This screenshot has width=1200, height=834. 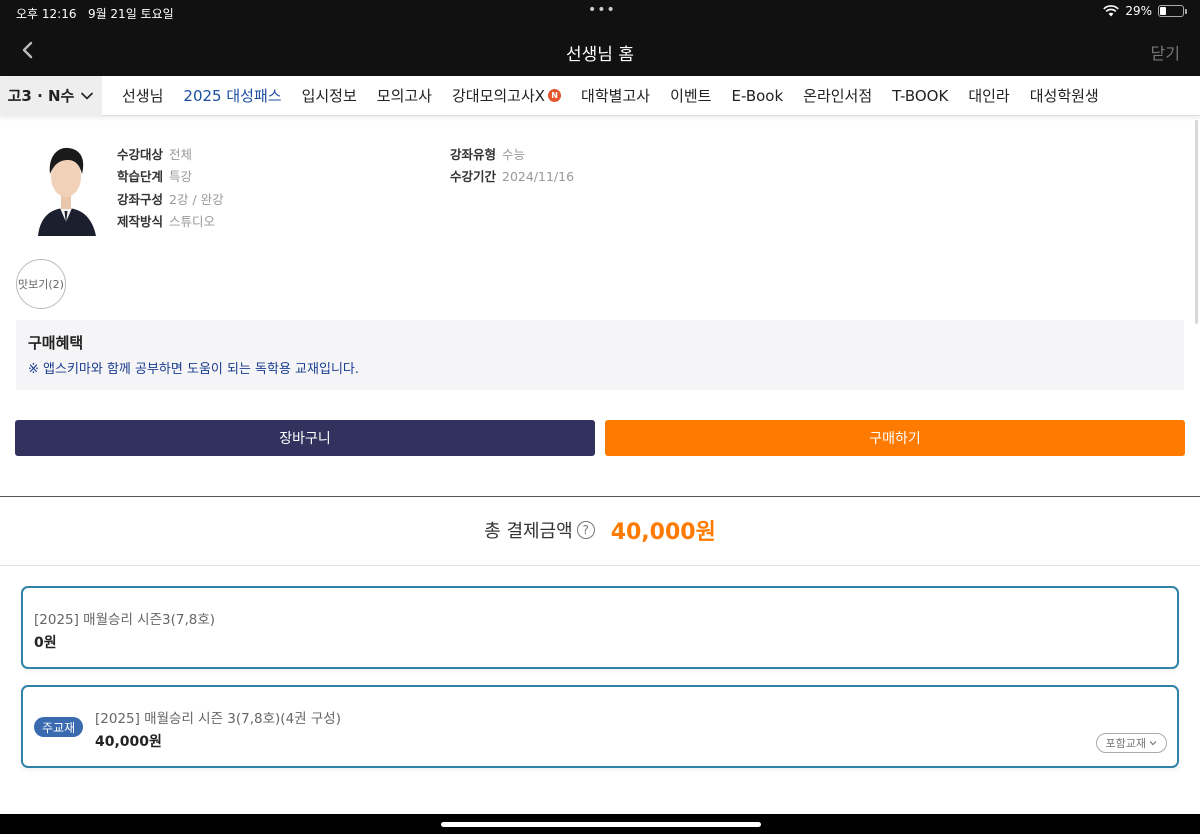 I want to click on info-target: 수강대상 전체, so click(x=155, y=154).